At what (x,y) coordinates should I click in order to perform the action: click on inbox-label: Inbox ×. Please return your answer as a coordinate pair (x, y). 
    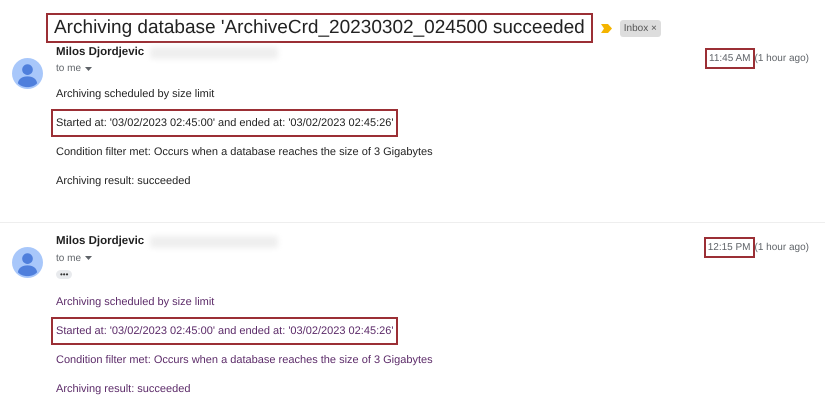
    Looking at the image, I should click on (640, 28).